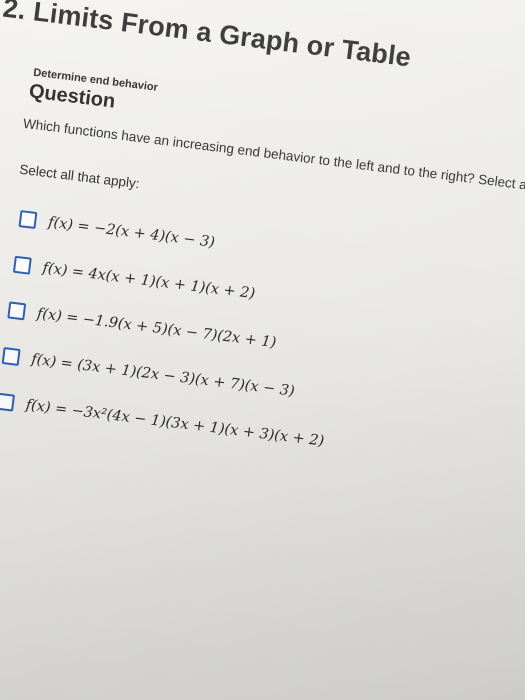  What do you see at coordinates (157, 328) in the screenshot?
I see `option-formula: f(x) = −1.9(x + 5)(x − 7)(2x + 1)` at bounding box center [157, 328].